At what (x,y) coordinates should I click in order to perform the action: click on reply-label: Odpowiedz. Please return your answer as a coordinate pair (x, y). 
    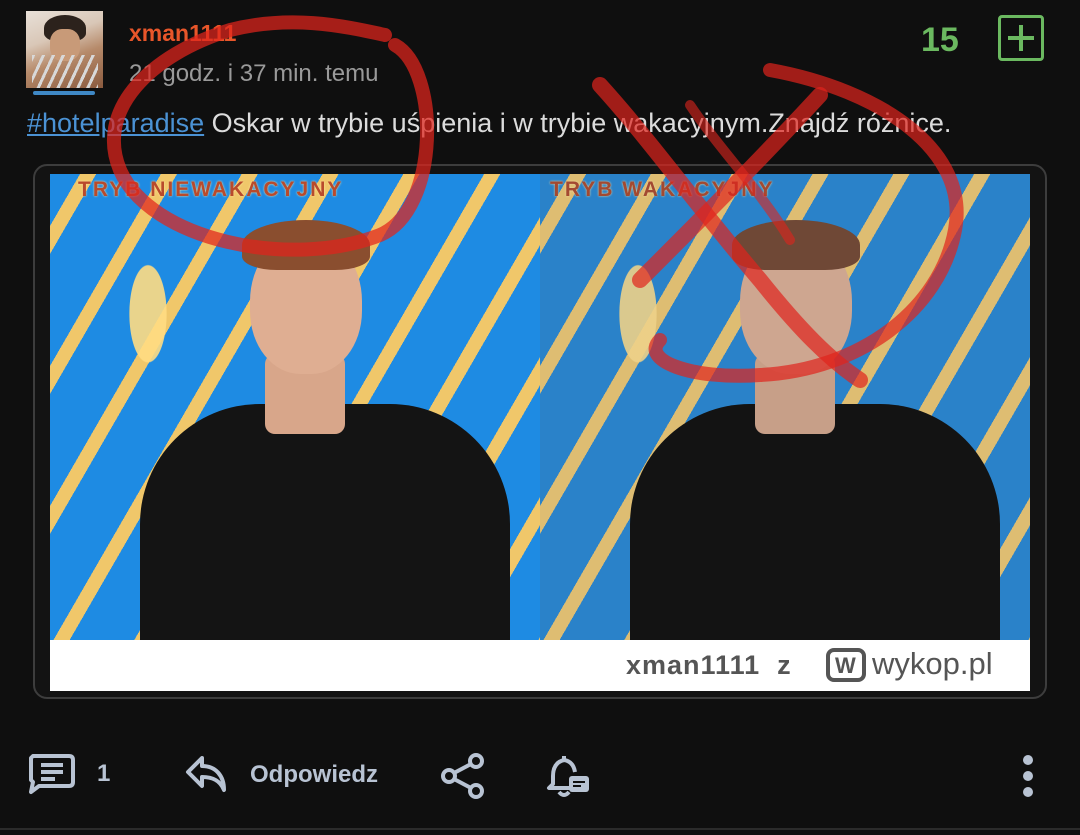
    Looking at the image, I should click on (314, 774).